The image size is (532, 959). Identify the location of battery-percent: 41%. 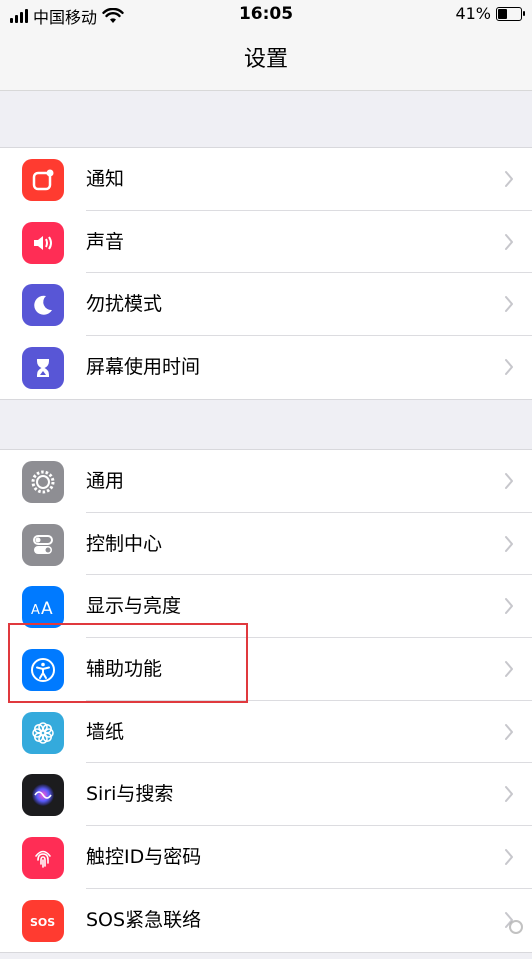
(473, 13).